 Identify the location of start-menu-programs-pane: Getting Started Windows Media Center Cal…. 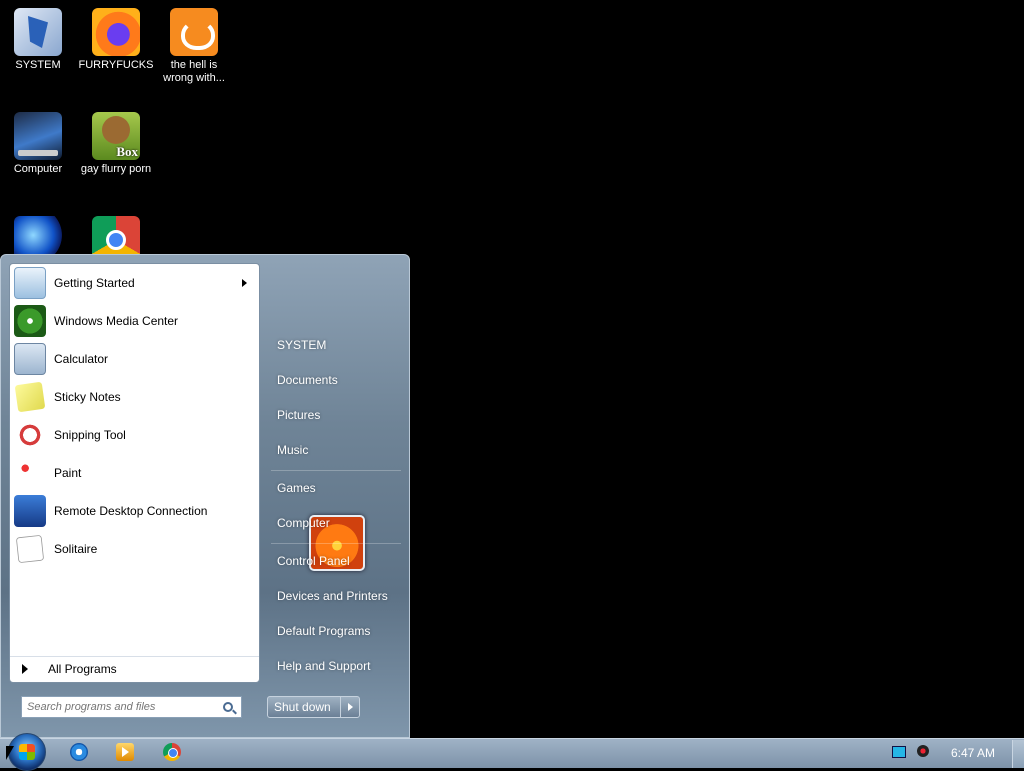
(134, 473).